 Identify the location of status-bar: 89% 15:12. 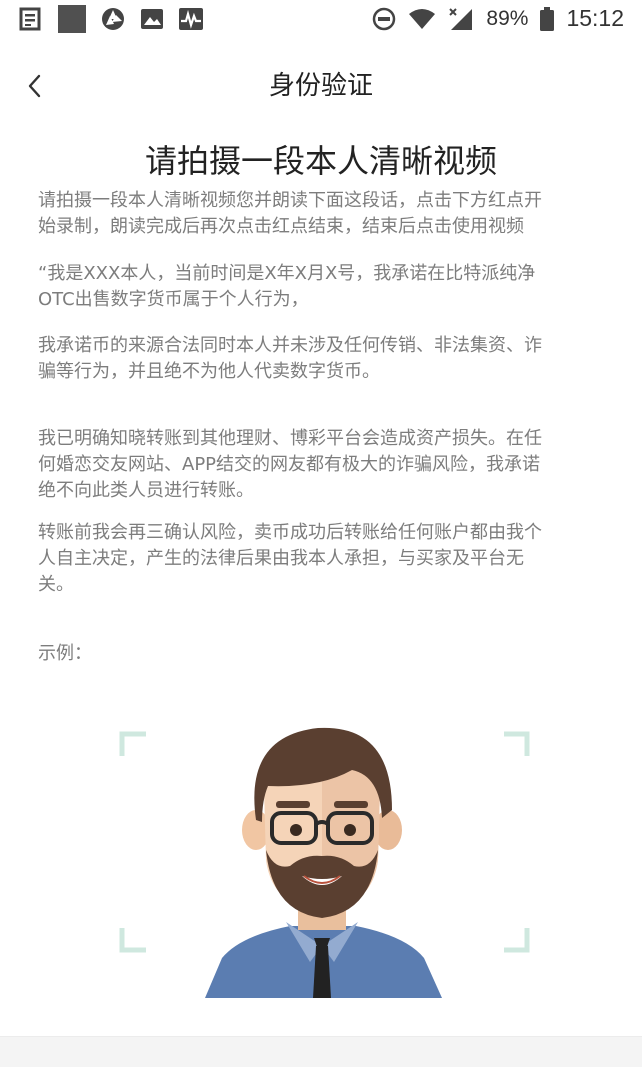
(321, 18).